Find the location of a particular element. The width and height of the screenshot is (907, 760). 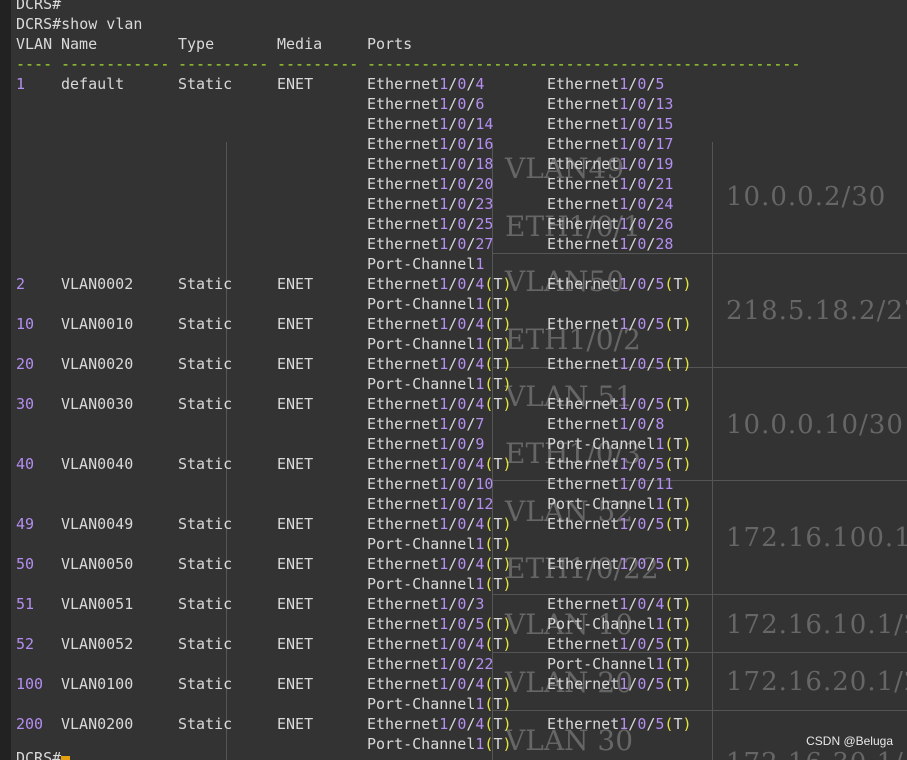

watermark: CSDN @Beluga is located at coordinates (849, 741).